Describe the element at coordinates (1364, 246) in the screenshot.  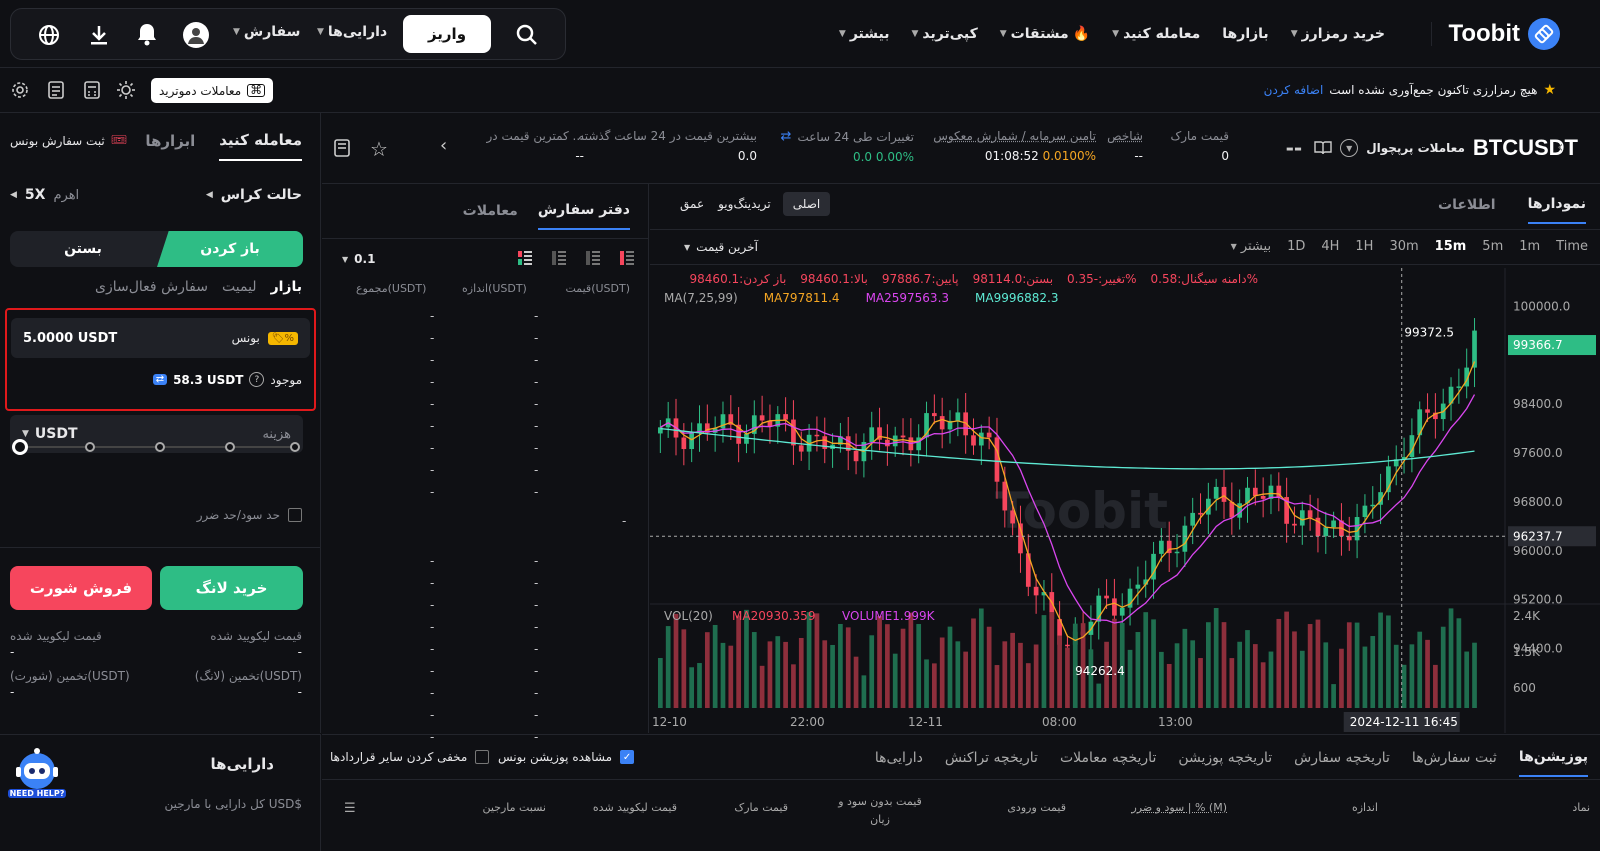
I see `interval-1h: 1H` at that location.